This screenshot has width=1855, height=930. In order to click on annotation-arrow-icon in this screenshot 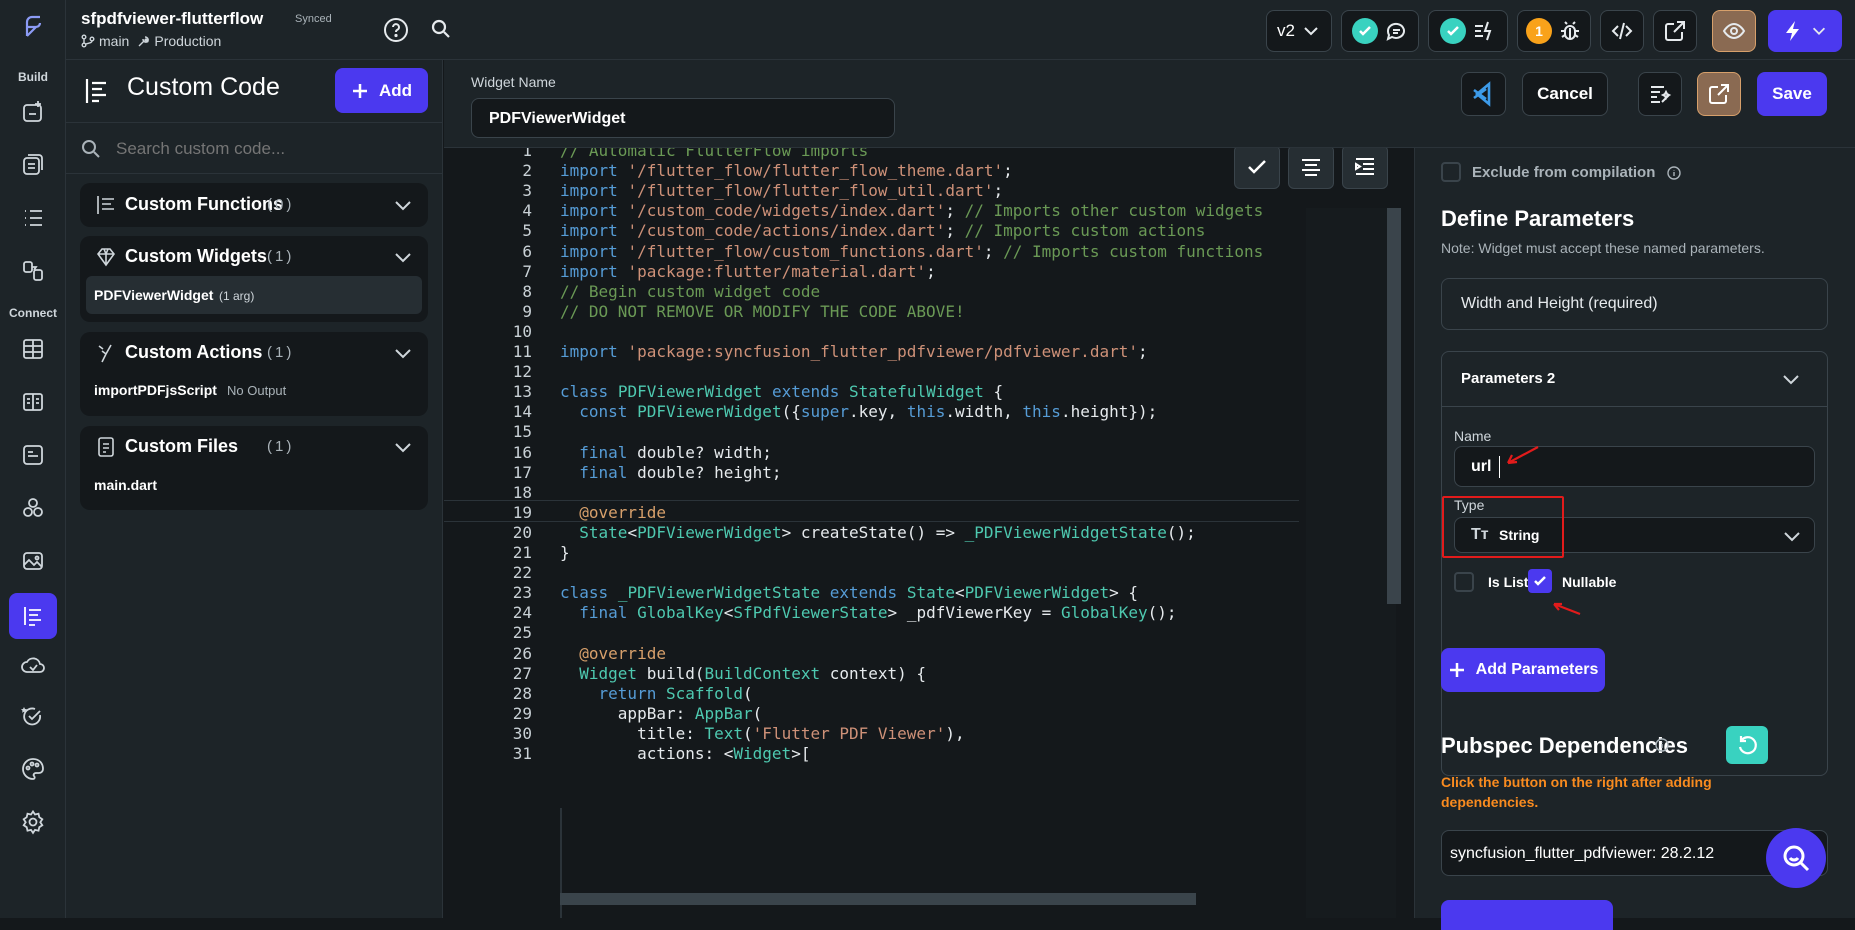, I will do `click(1523, 455)`.